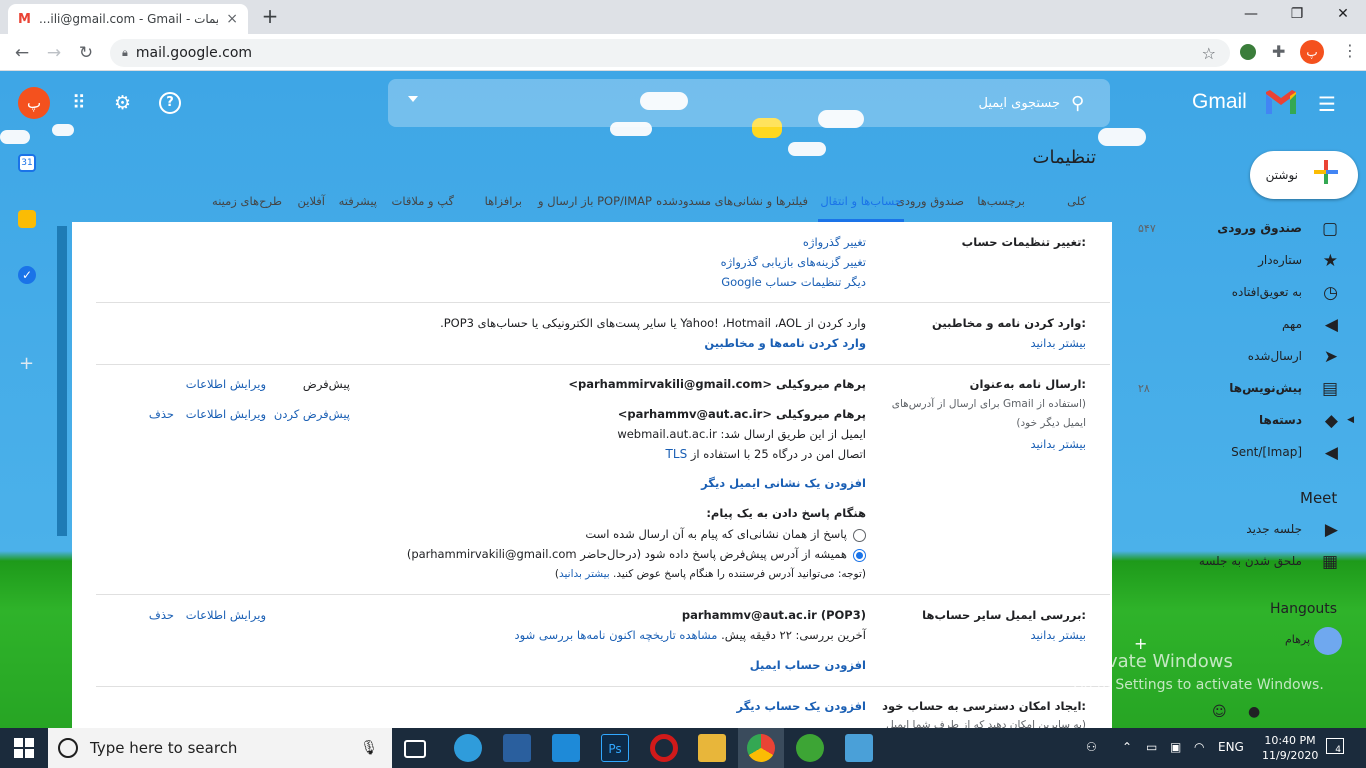 The width and height of the screenshot is (1366, 768). What do you see at coordinates (161, 615) in the screenshot?
I see `delete-pop3-link: حذف` at bounding box center [161, 615].